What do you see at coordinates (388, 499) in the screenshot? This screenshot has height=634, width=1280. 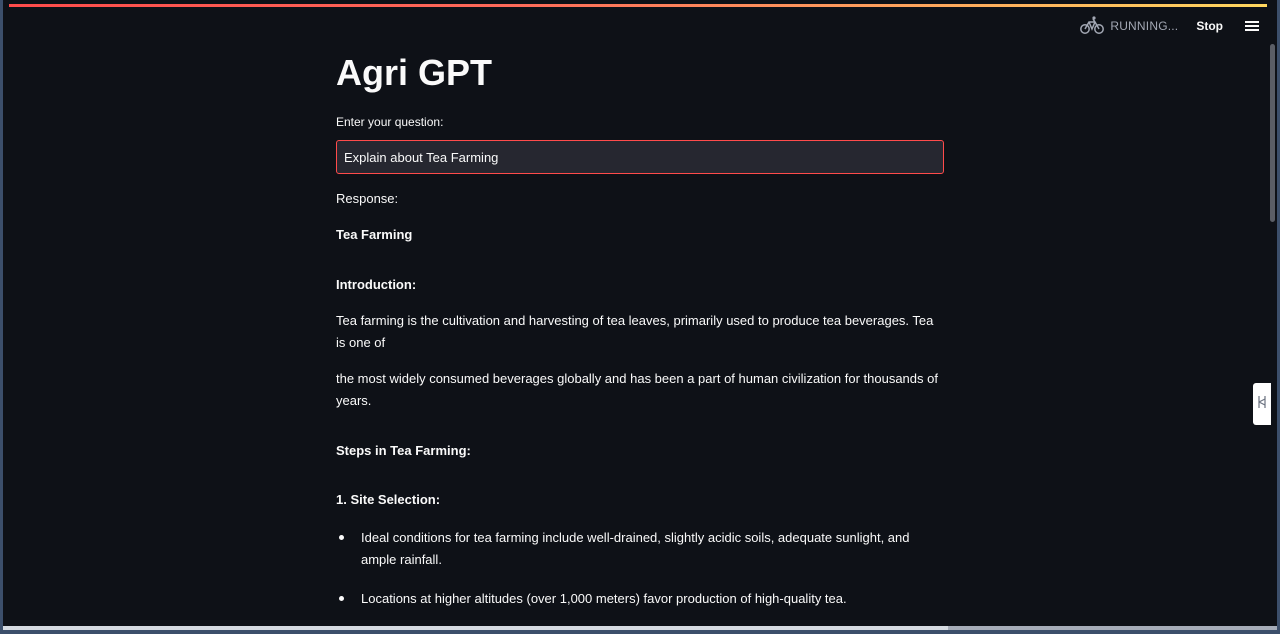 I see `site-selection-heading: 1. Site Selection:` at bounding box center [388, 499].